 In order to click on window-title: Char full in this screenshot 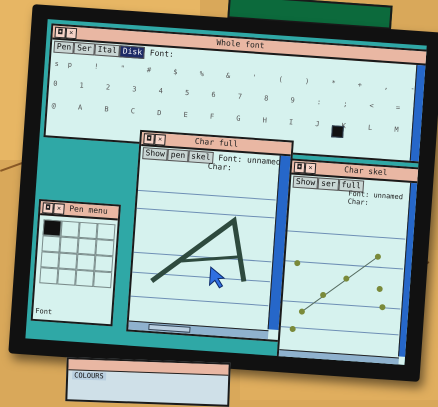, I will do `click(216, 142)`.